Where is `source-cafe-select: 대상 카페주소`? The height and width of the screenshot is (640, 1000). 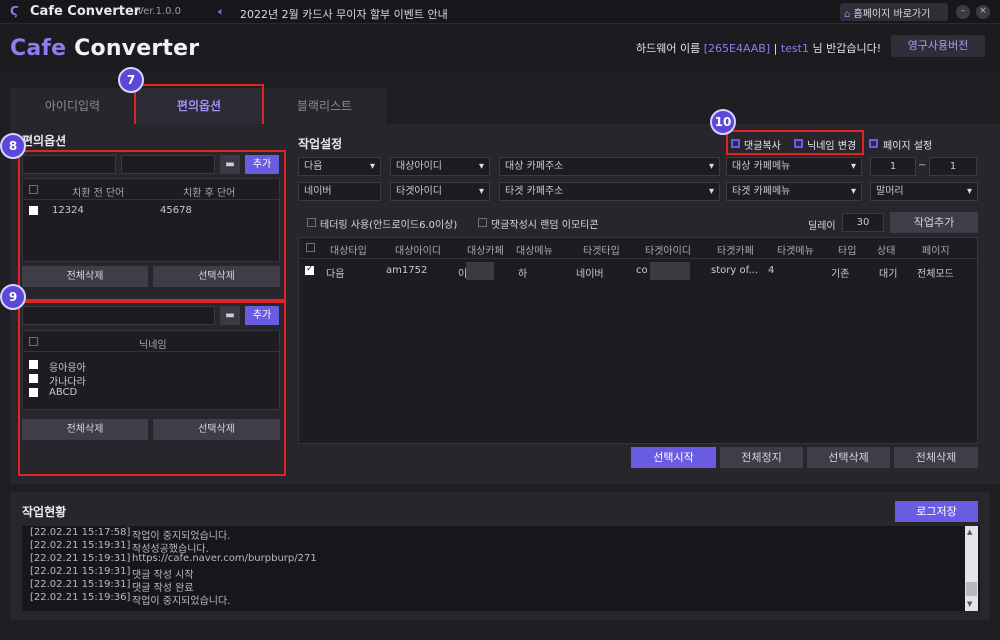 source-cafe-select: 대상 카페주소 is located at coordinates (609, 166).